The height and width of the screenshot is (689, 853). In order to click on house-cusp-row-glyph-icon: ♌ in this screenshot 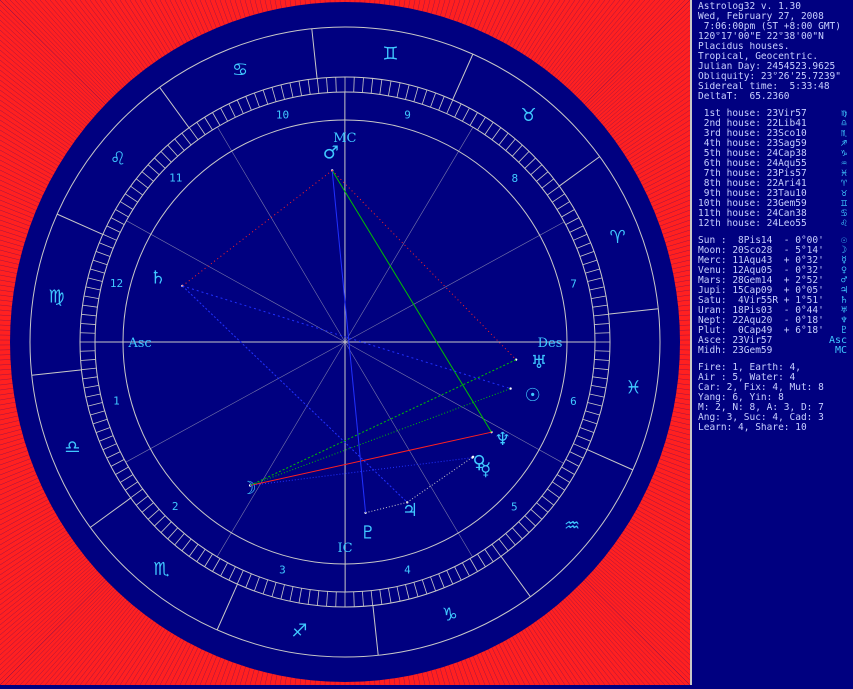, I will do `click(844, 224)`.